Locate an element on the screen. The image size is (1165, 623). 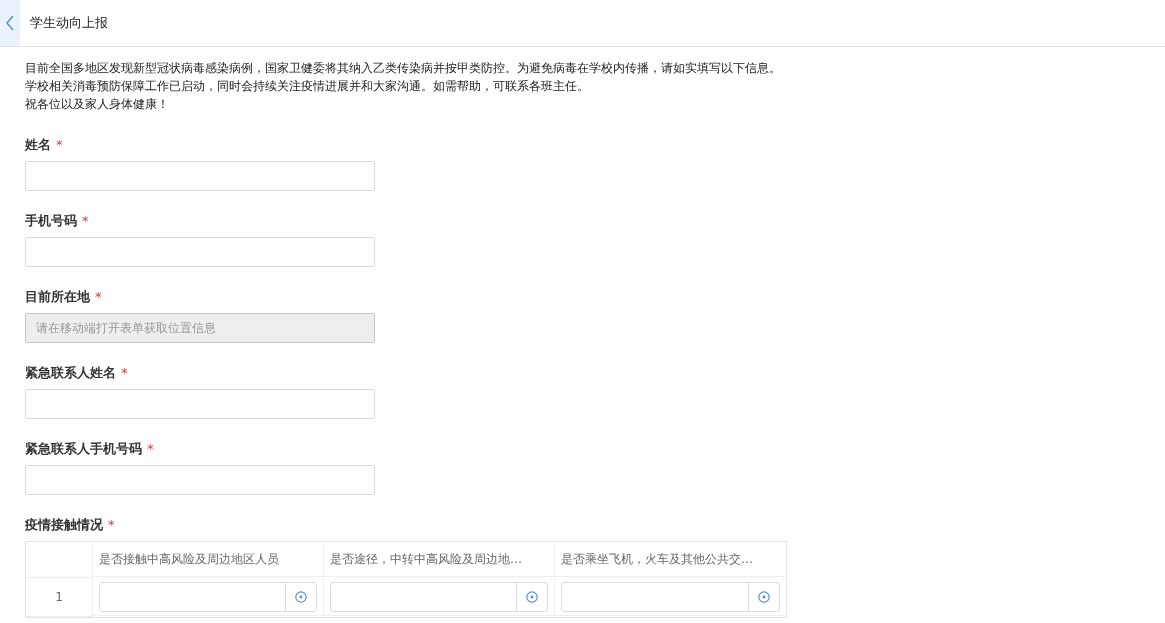
column-header: 是否接触中高风险及周边地区人员 is located at coordinates (208, 559).